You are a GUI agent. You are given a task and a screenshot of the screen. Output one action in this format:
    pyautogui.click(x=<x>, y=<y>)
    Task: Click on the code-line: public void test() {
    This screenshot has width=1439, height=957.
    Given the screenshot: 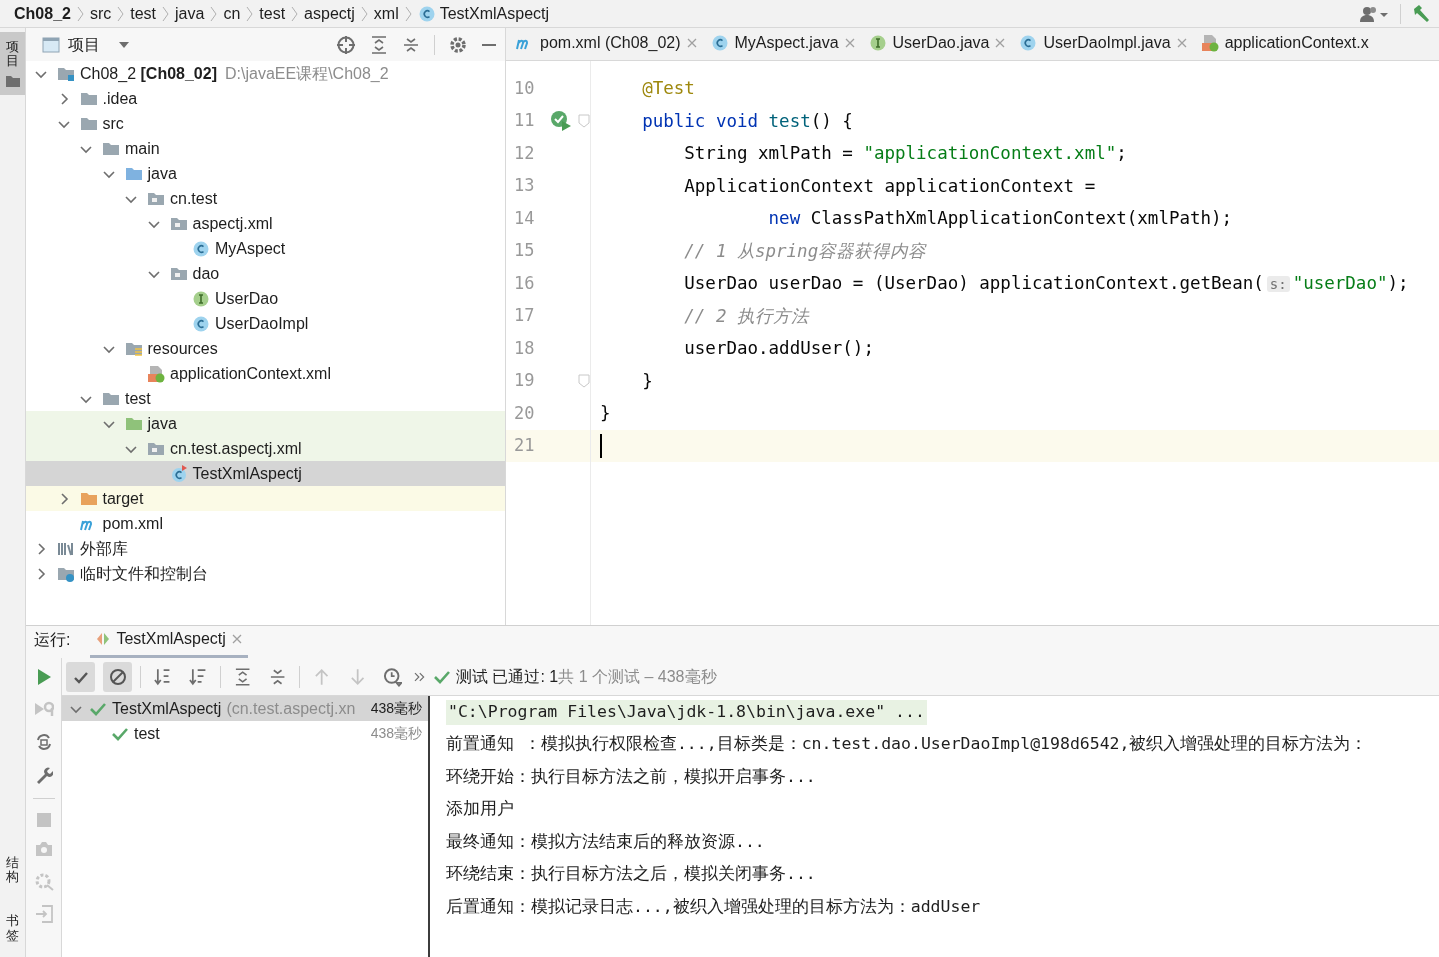 What is the action you would take?
    pyautogui.click(x=747, y=121)
    